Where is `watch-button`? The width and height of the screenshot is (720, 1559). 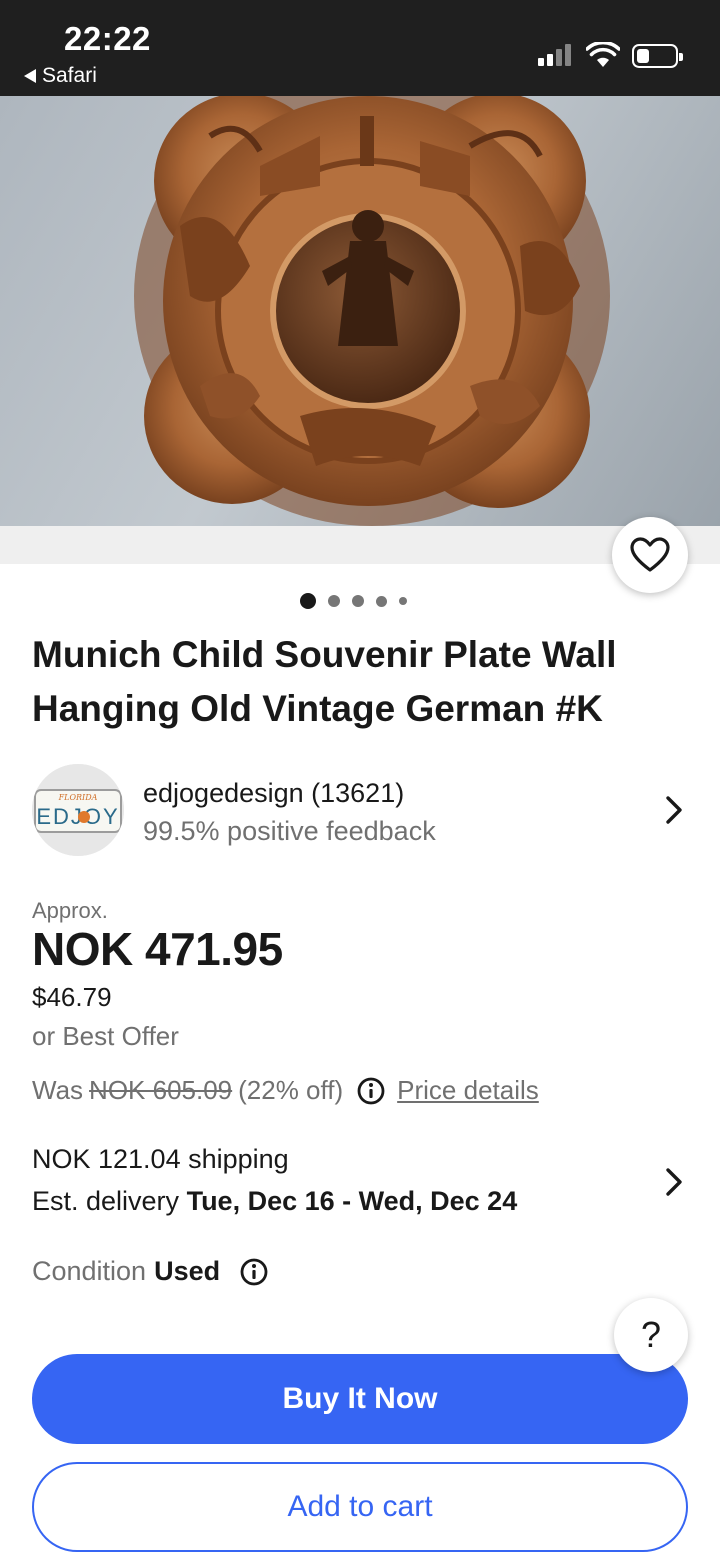 watch-button is located at coordinates (650, 555).